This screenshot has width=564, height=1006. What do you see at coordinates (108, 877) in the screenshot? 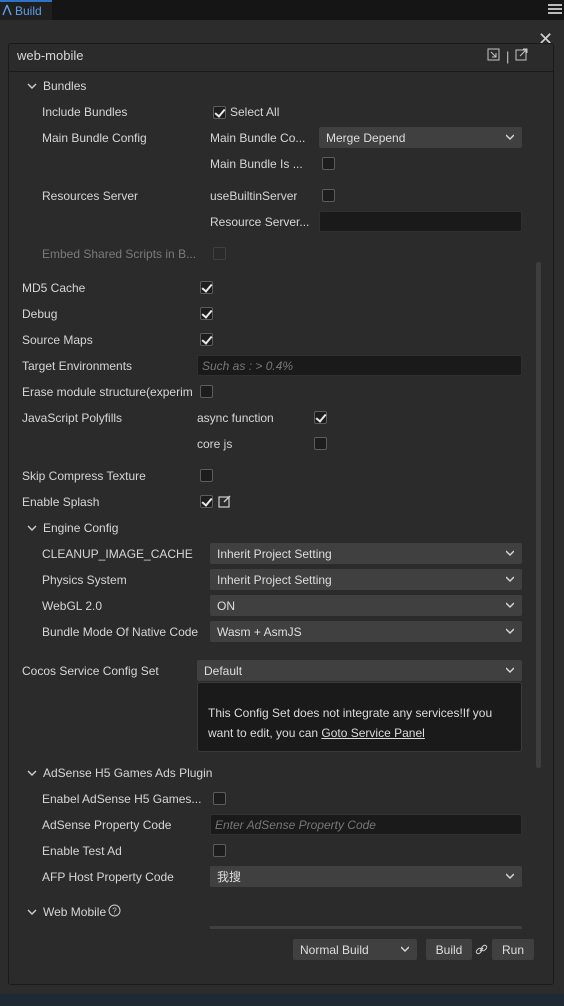
I see `afp-host-label: AFP Host Property Code` at bounding box center [108, 877].